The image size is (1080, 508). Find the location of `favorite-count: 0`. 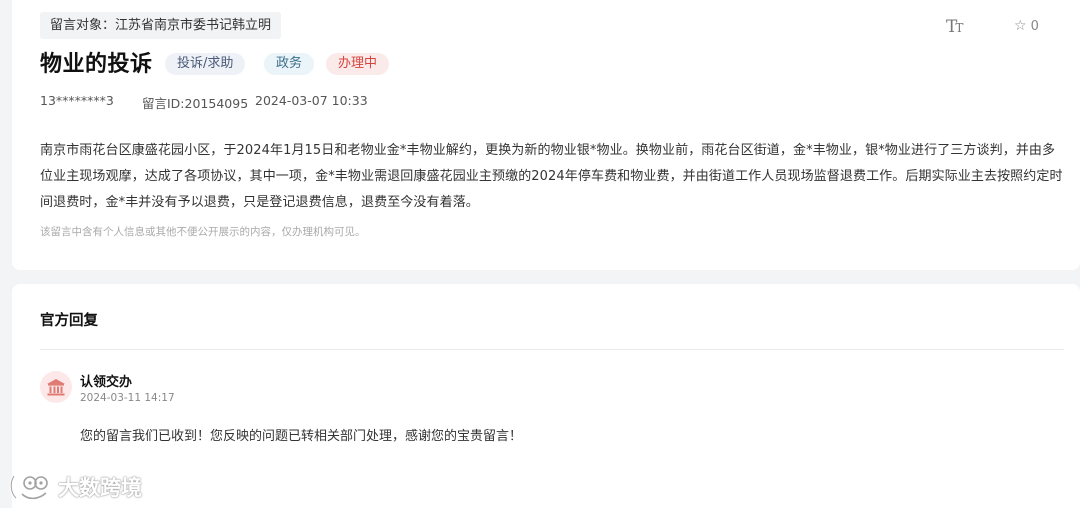

favorite-count: 0 is located at coordinates (1034, 26).